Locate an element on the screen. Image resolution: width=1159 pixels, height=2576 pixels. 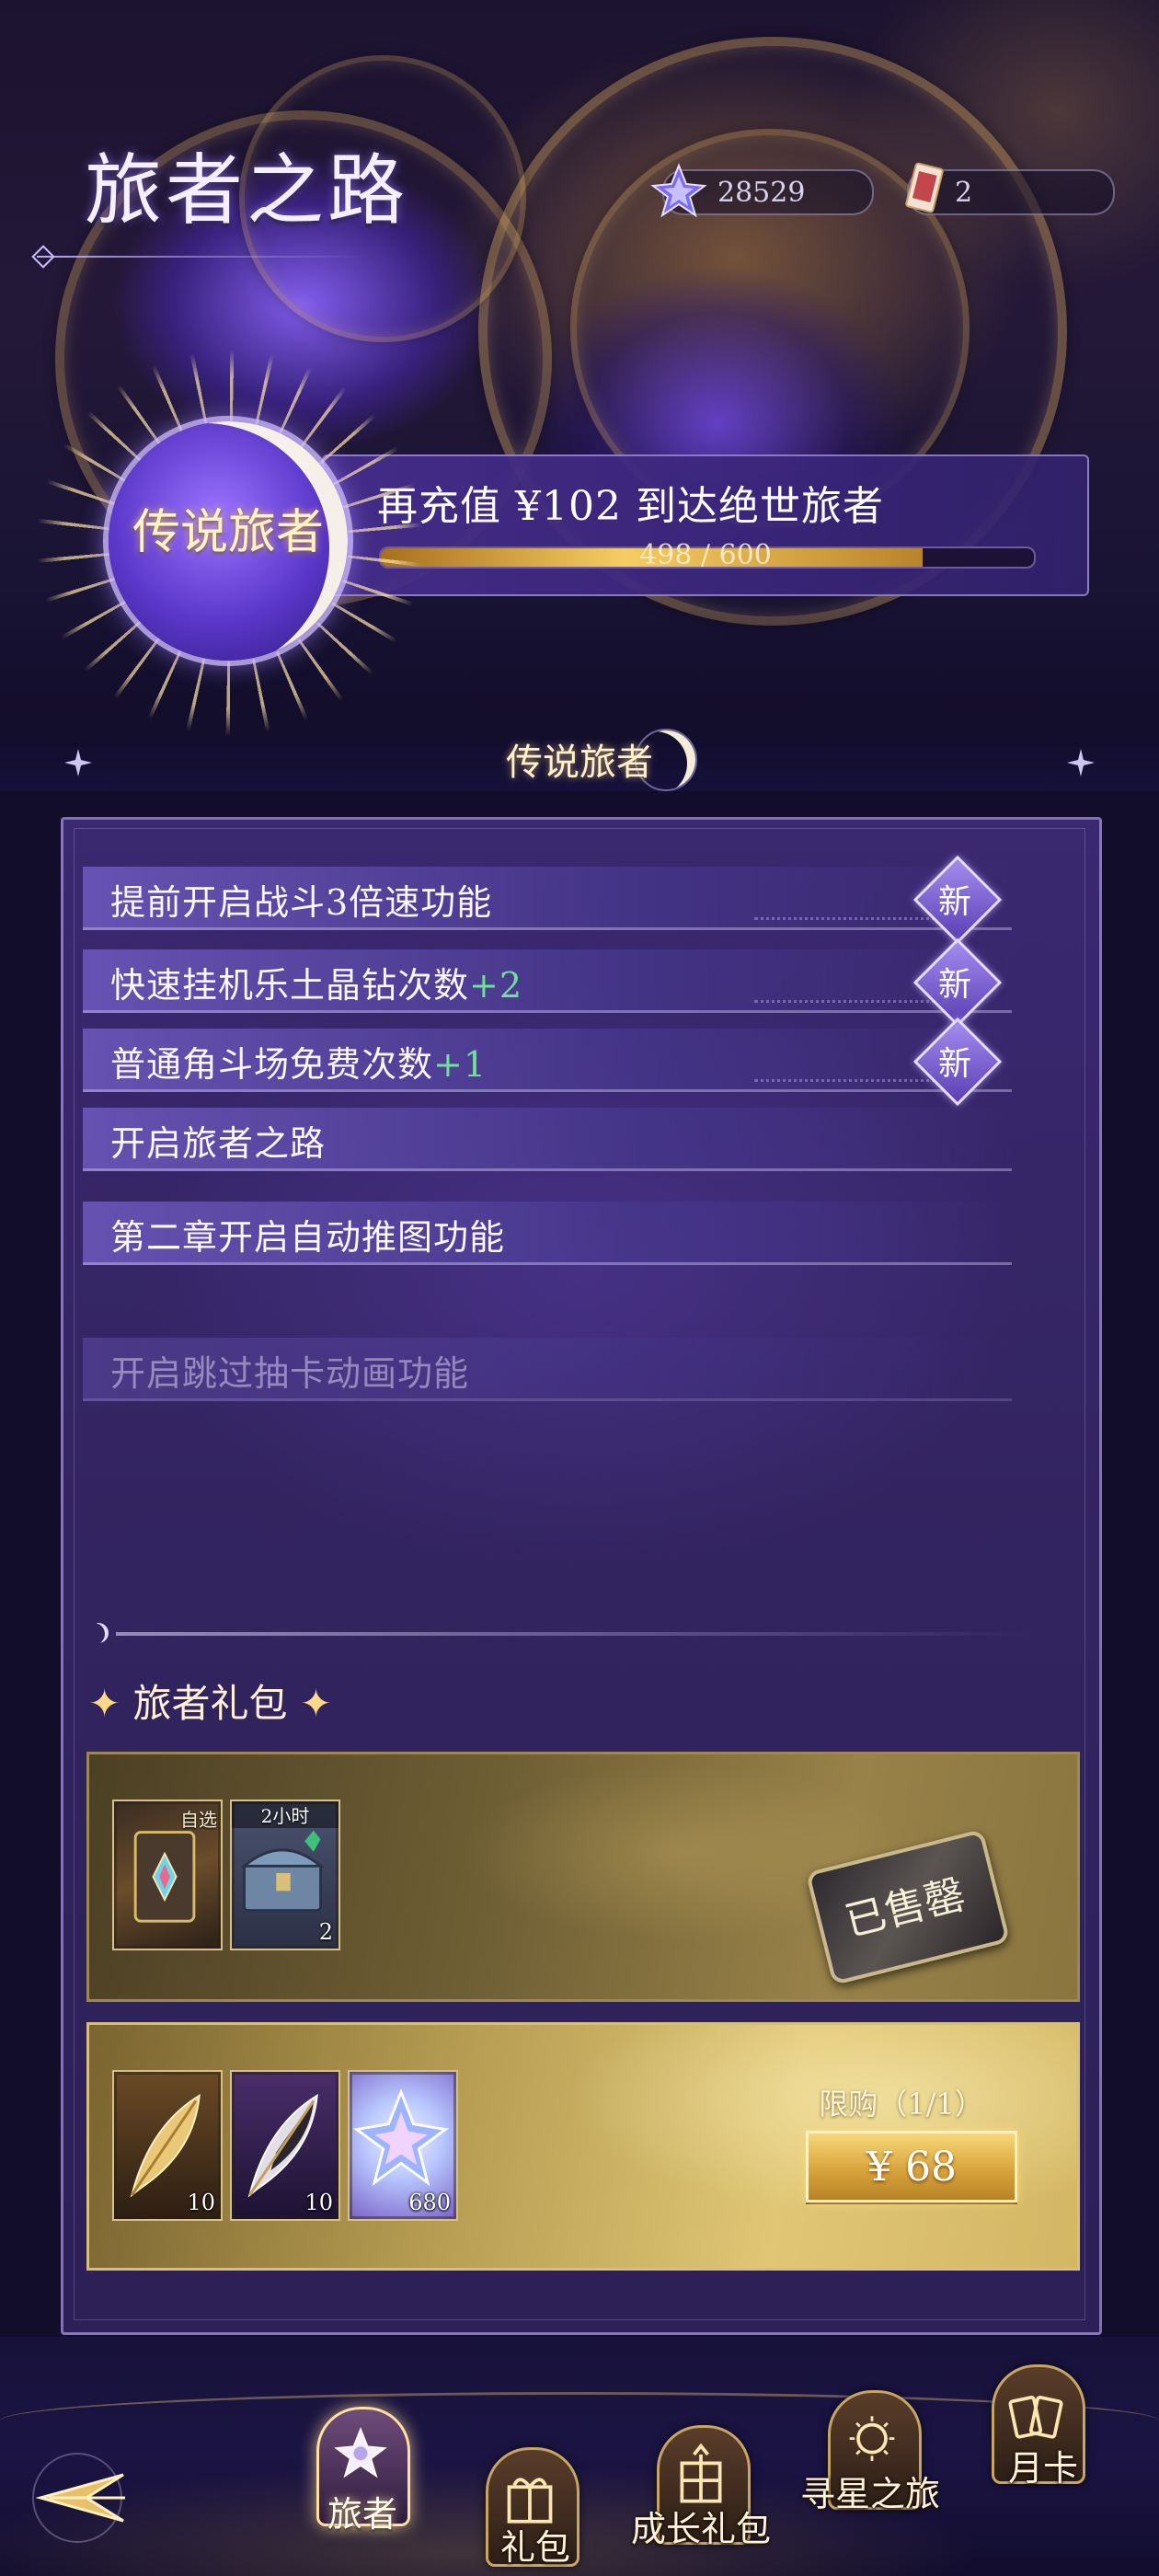
item-count: 680 is located at coordinates (429, 2202).